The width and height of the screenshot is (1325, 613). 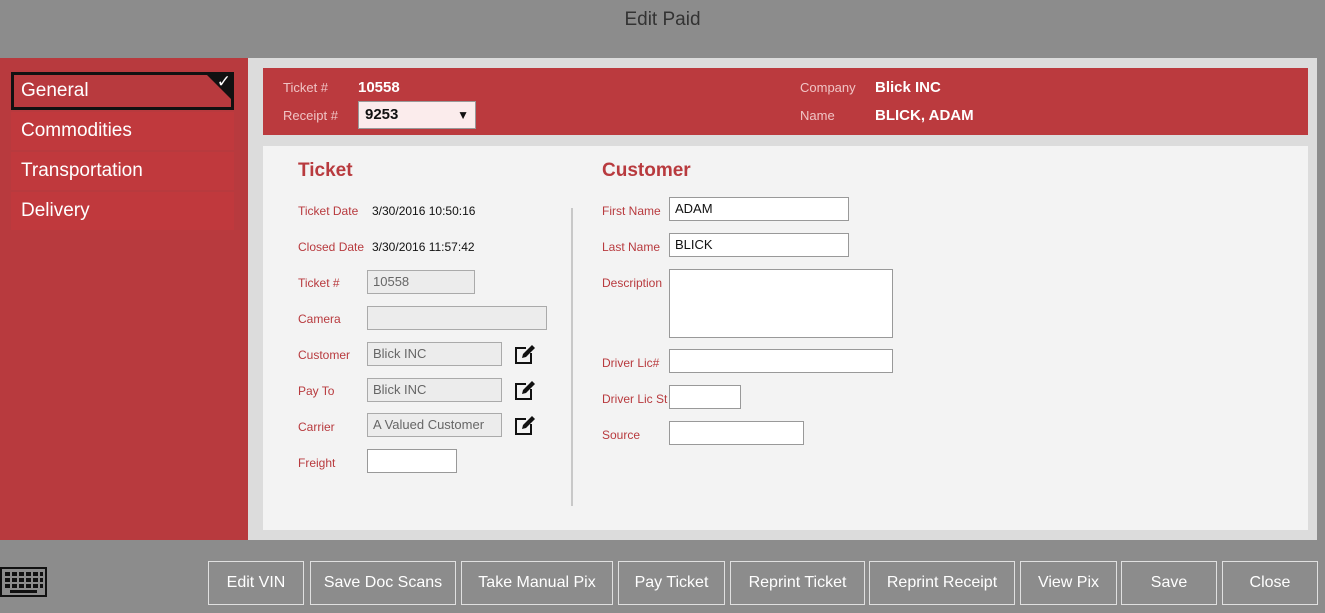 What do you see at coordinates (1169, 583) in the screenshot?
I see `save-button: Save` at bounding box center [1169, 583].